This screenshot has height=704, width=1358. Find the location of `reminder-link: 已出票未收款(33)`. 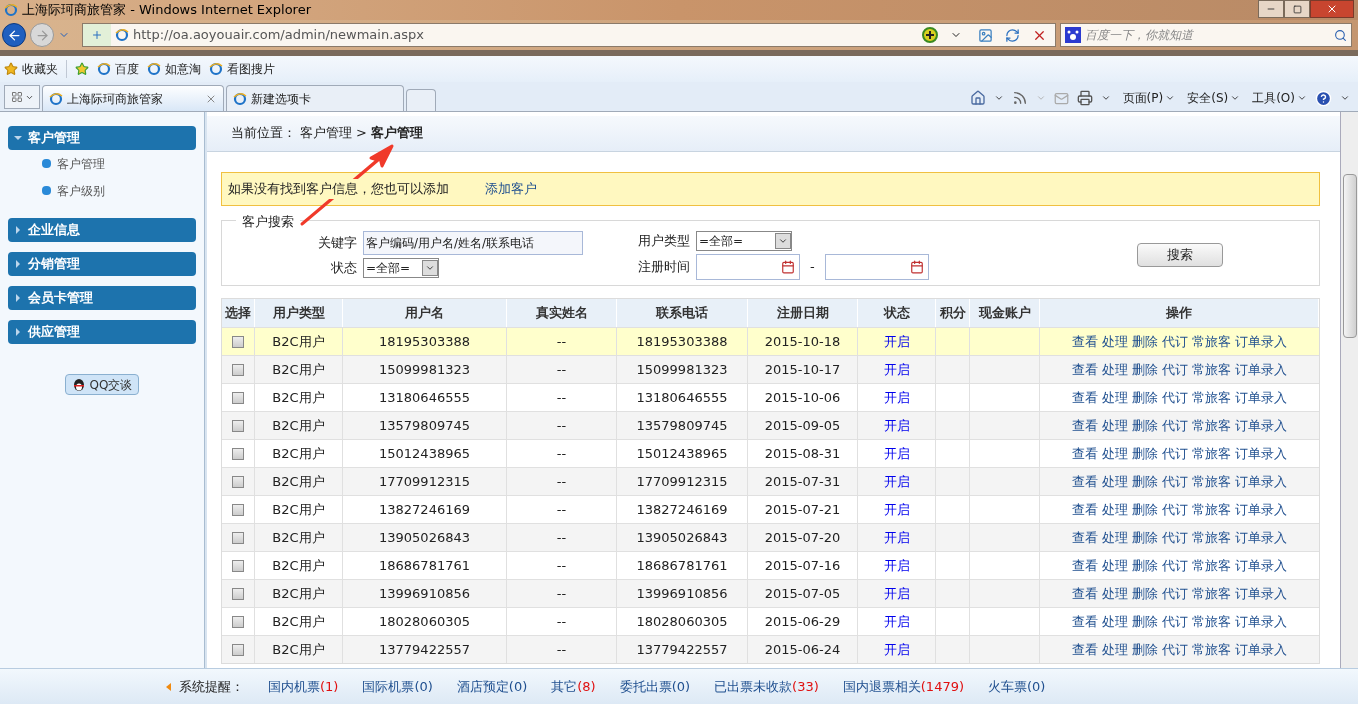

reminder-link: 已出票未收款(33) is located at coordinates (766, 686).